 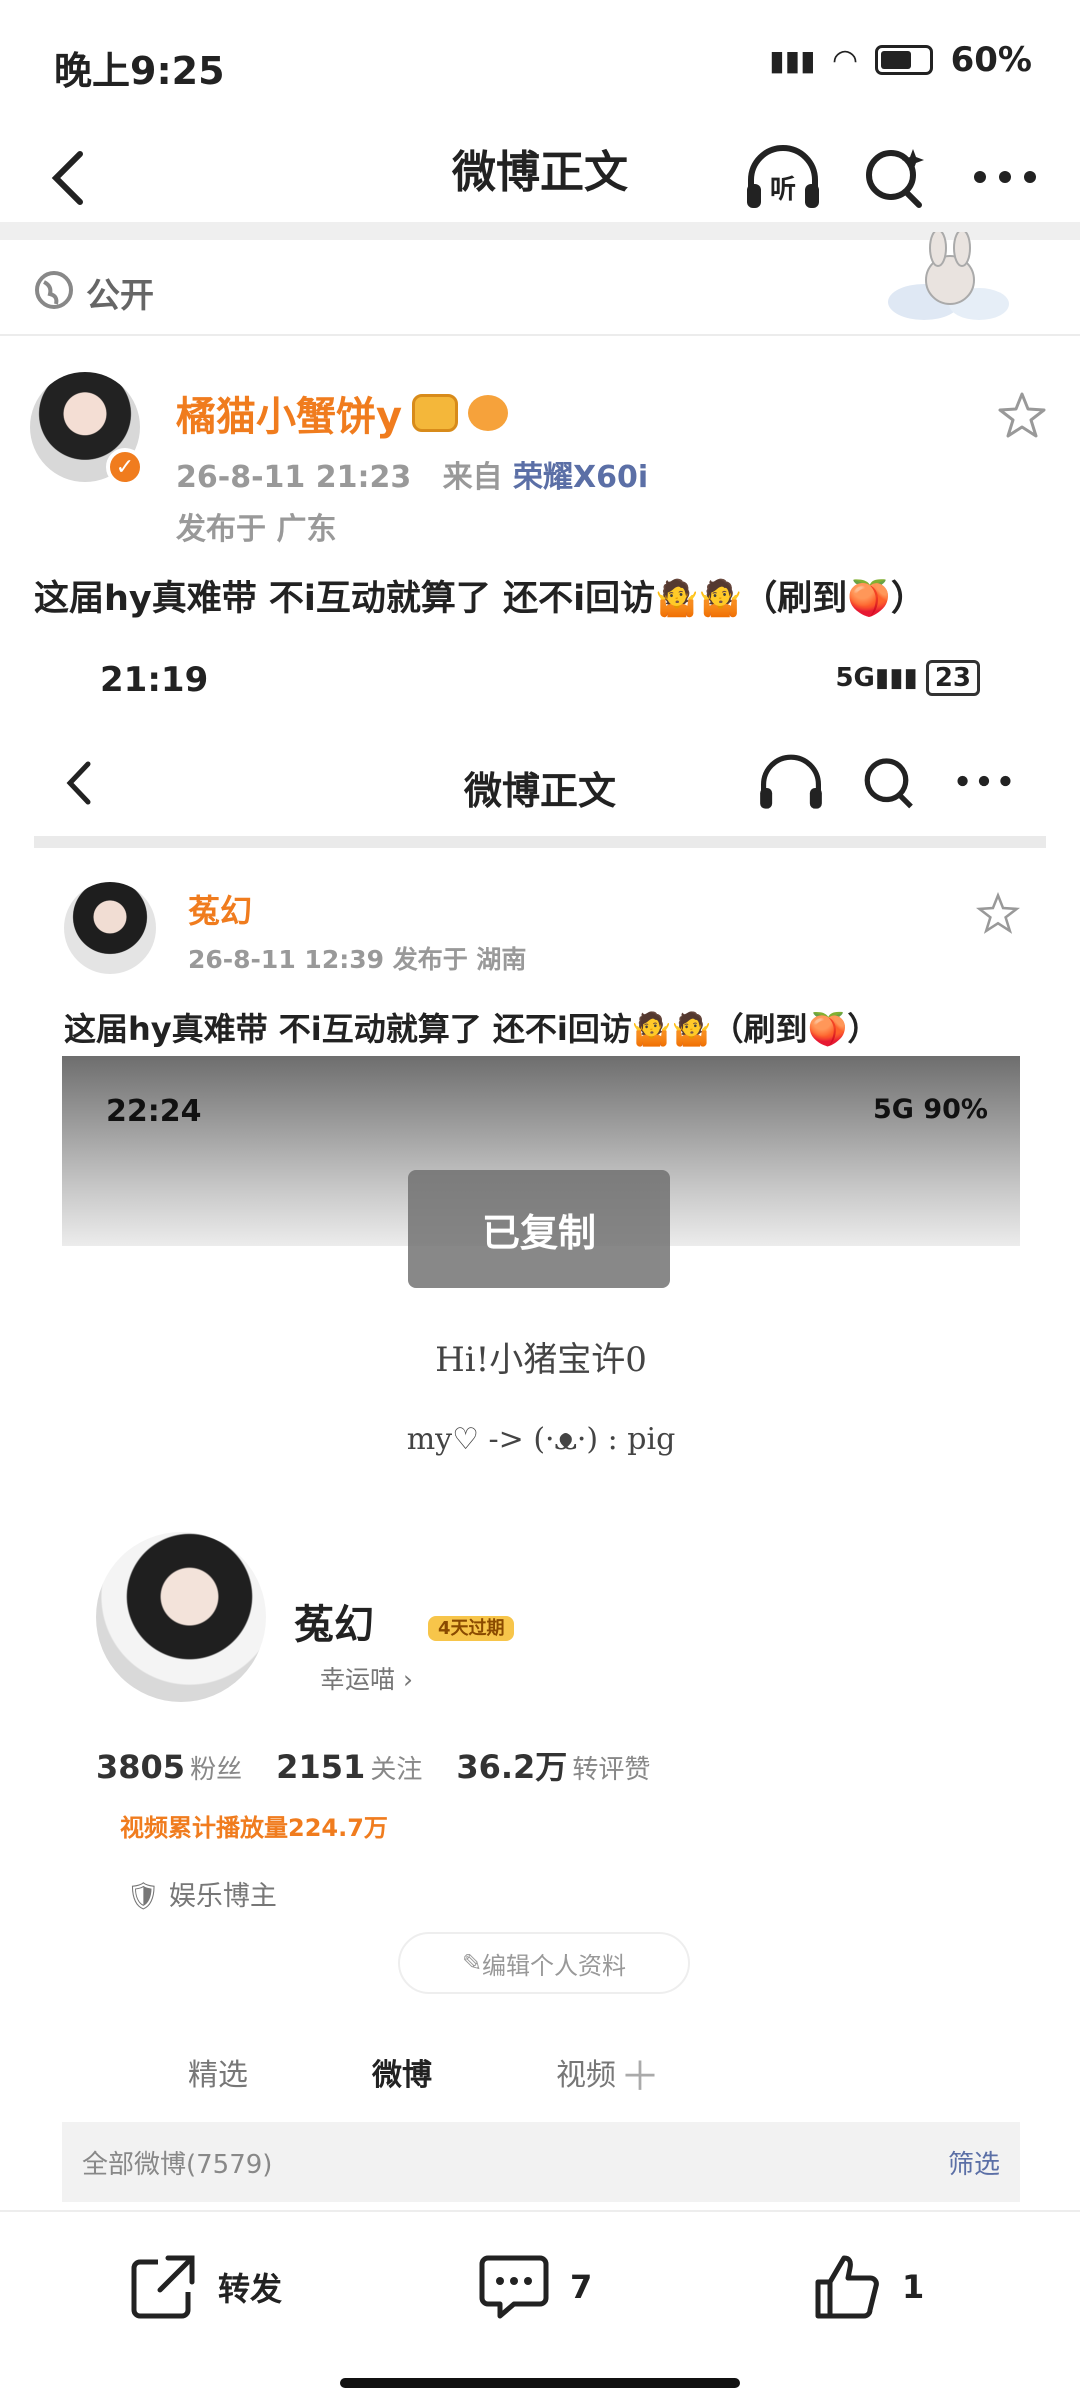 I want to click on signal-5g-icon: 5G▮▮▮, so click(x=876, y=678).